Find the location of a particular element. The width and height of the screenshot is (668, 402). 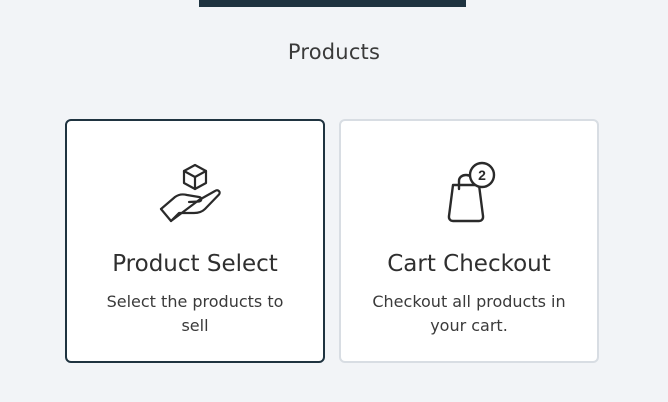

shopping-bag-icon: 2 is located at coordinates (469, 194).